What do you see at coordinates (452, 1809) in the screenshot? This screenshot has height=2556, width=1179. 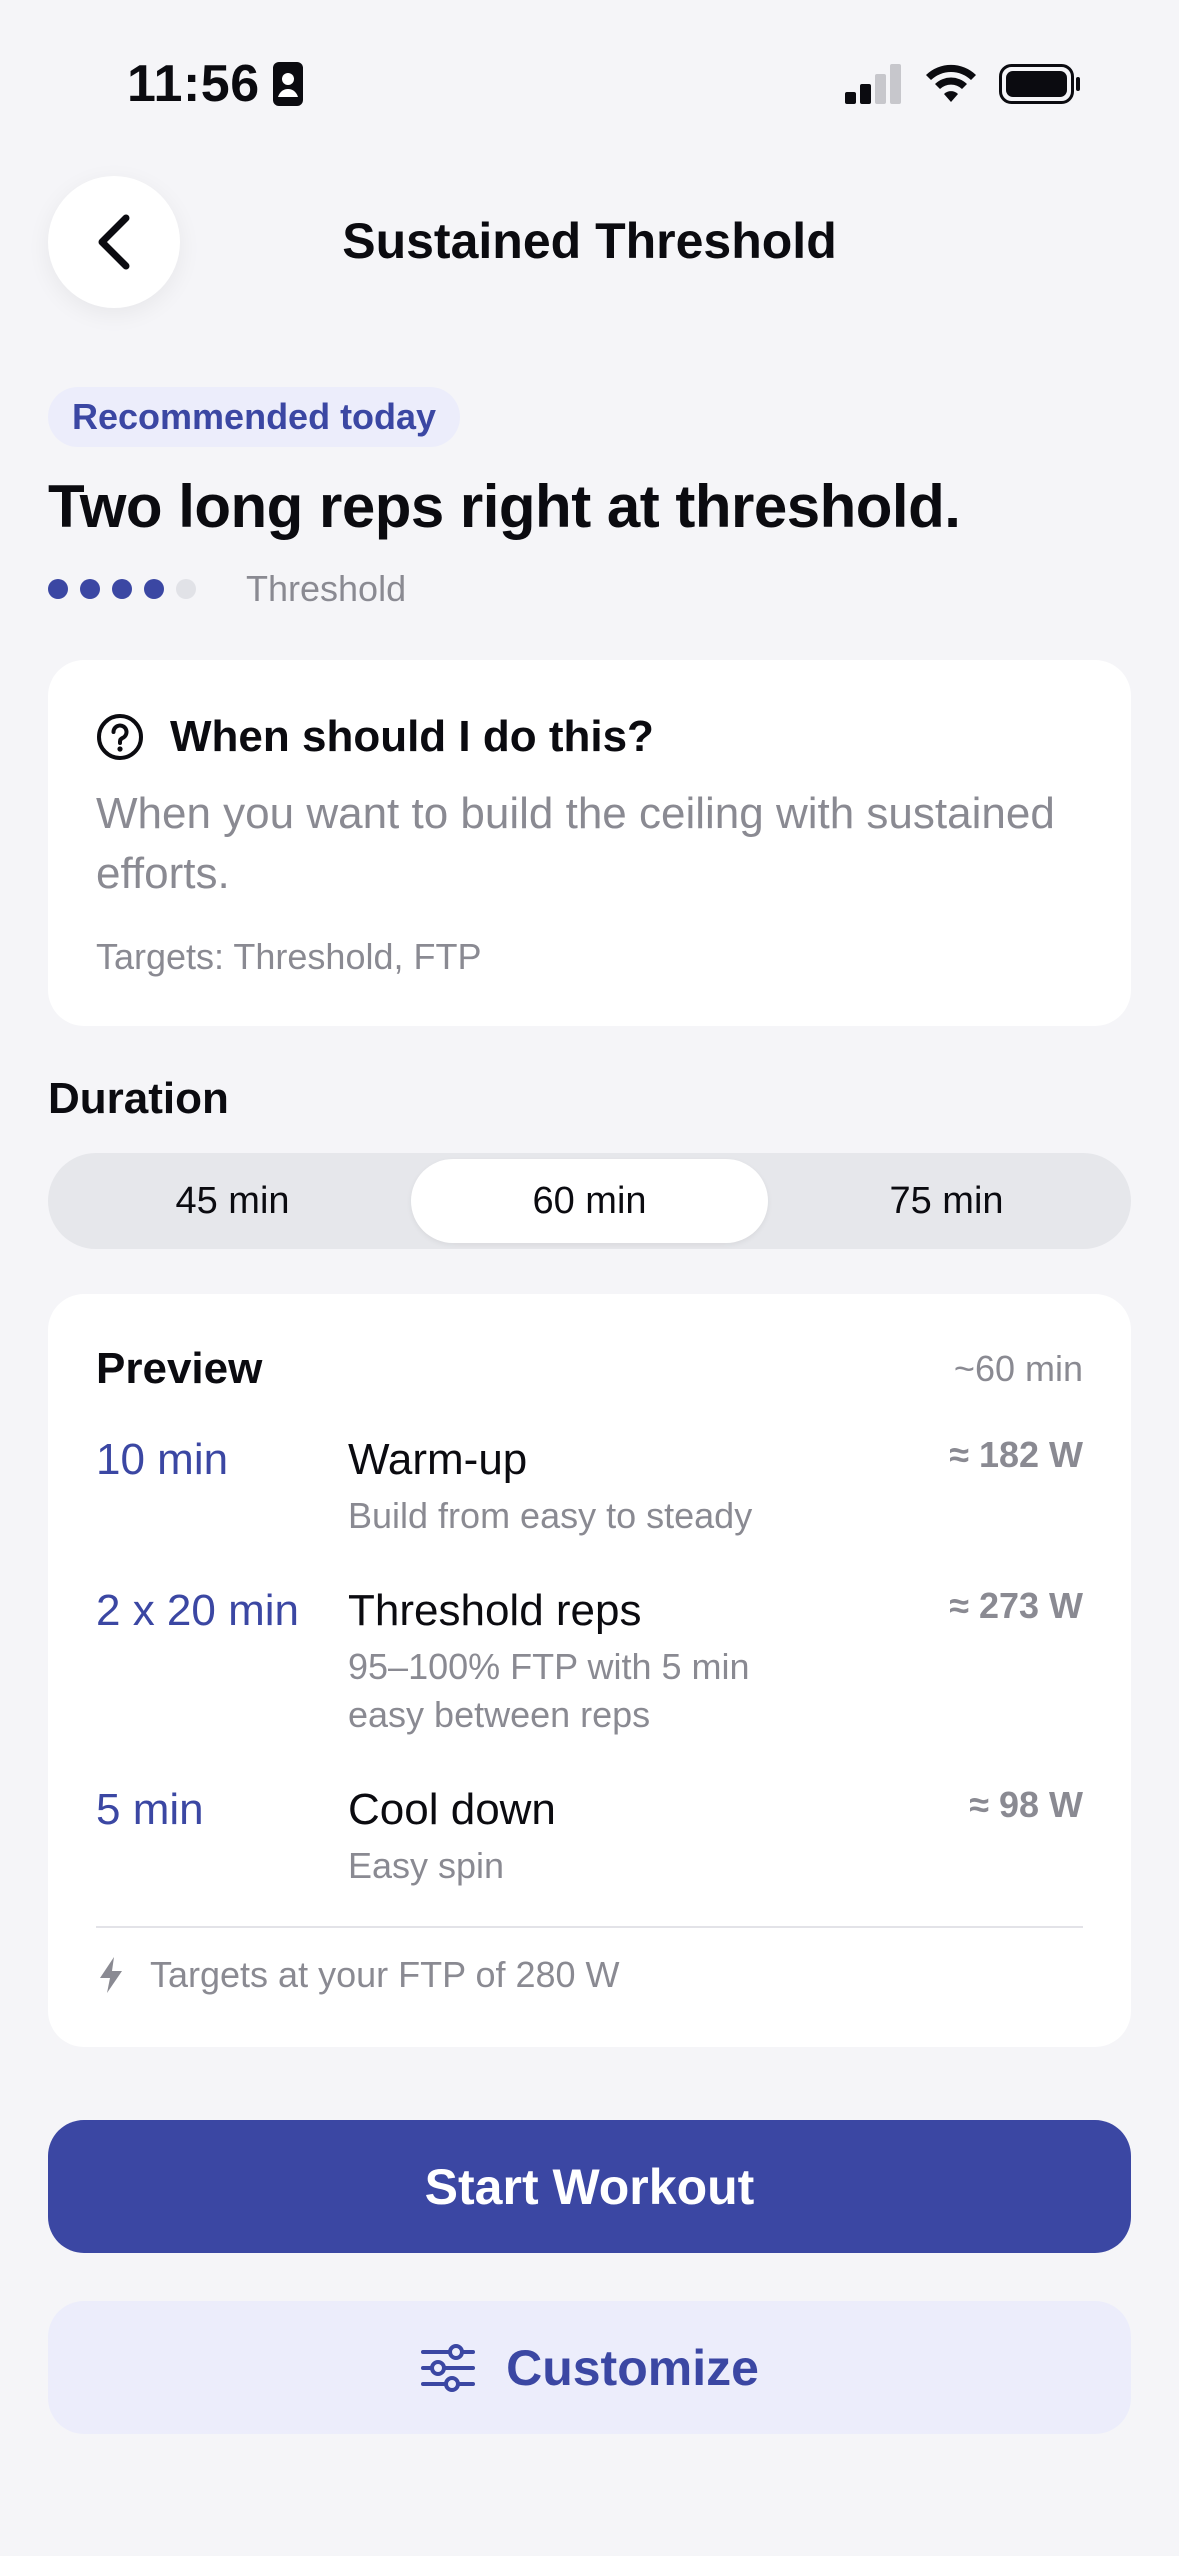 I see `step-name: Cool down` at bounding box center [452, 1809].